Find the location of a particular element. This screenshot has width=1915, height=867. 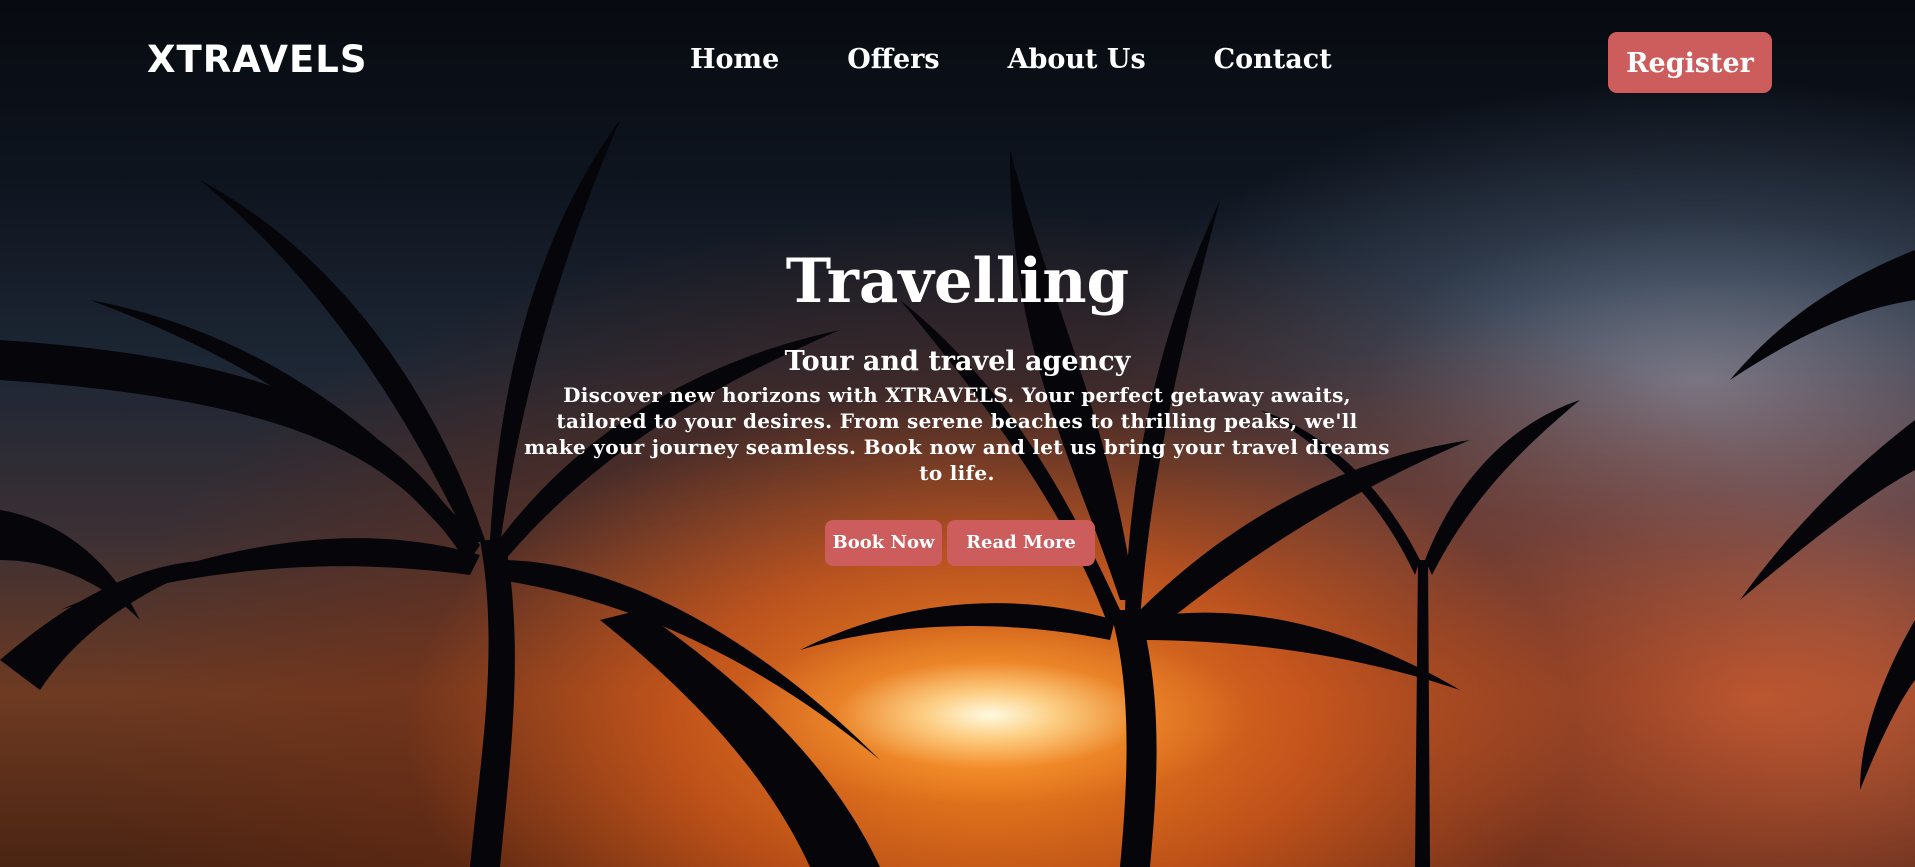

read-more-button: Read More is located at coordinates (1021, 543).